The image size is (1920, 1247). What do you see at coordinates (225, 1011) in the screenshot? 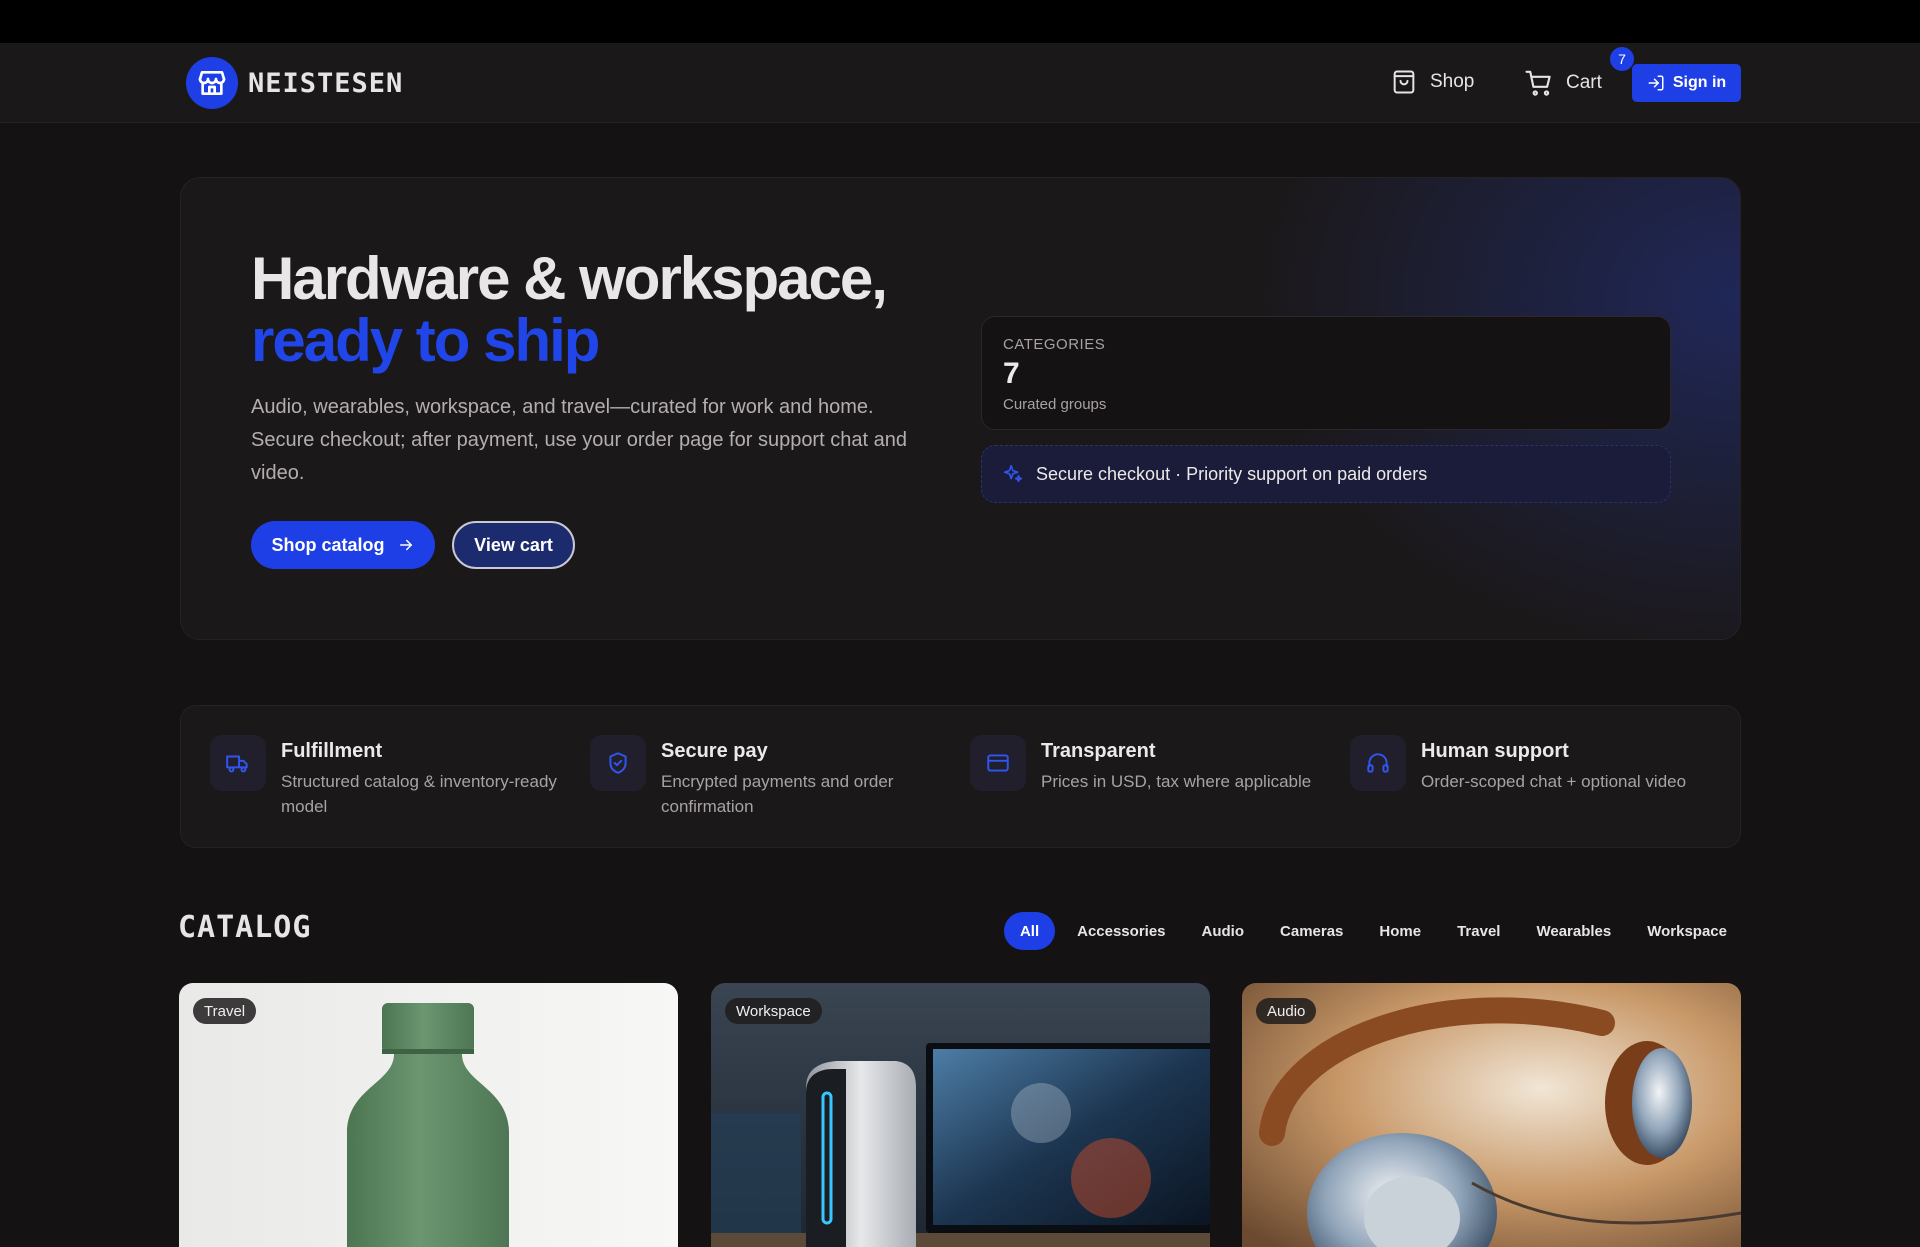
I see `product-category-tag: Travel` at bounding box center [225, 1011].